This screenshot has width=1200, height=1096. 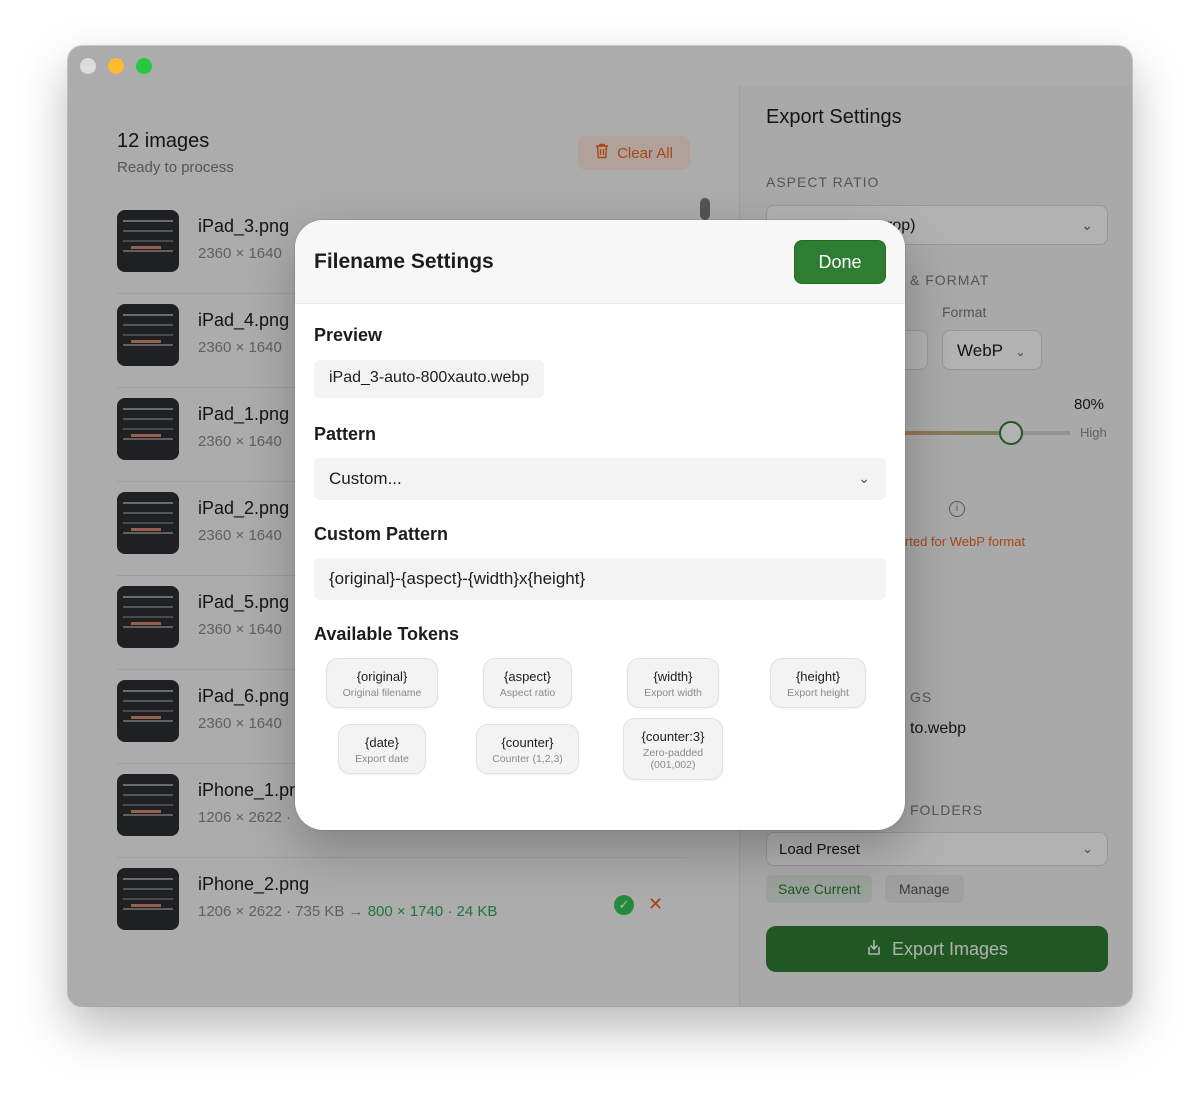 I want to click on token-original: {original} Original filename, so click(x=382, y=683).